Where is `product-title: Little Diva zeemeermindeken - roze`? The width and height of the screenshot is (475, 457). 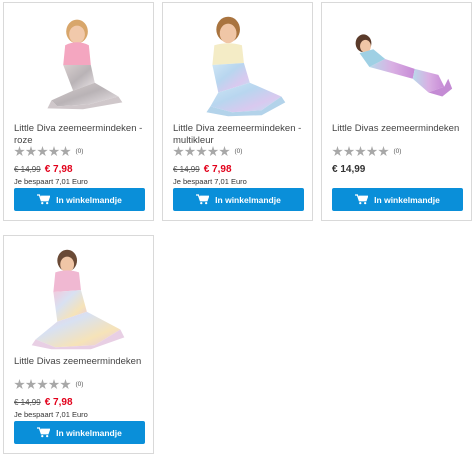 product-title: Little Diva zeemeermindeken - roze is located at coordinates (79, 135).